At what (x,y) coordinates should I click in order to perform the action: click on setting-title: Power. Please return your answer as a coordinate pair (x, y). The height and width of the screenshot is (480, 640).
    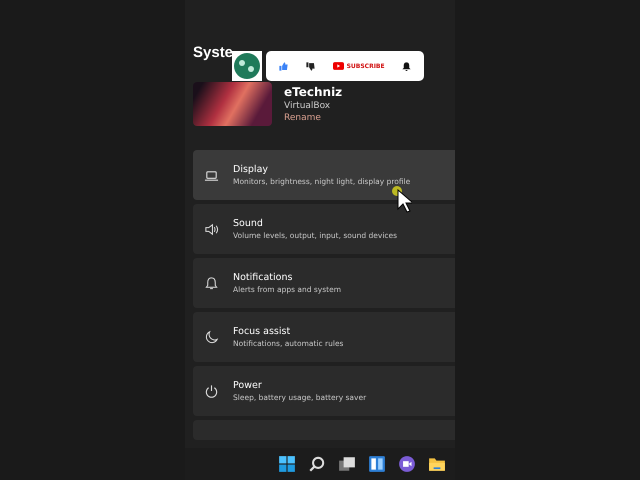
    Looking at the image, I should click on (248, 385).